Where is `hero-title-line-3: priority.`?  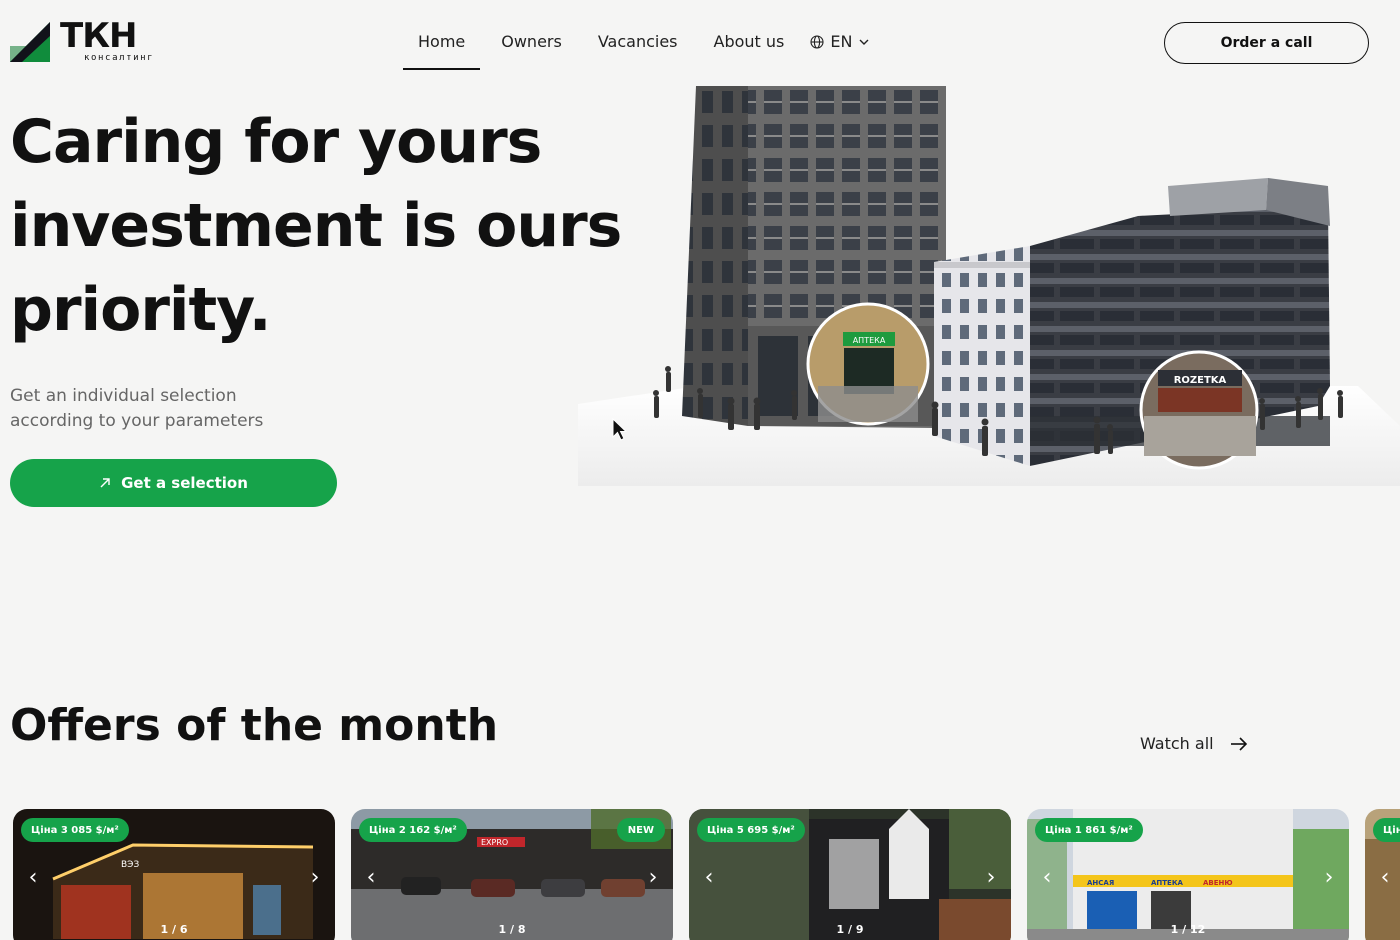
hero-title-line-3: priority. is located at coordinates (141, 310).